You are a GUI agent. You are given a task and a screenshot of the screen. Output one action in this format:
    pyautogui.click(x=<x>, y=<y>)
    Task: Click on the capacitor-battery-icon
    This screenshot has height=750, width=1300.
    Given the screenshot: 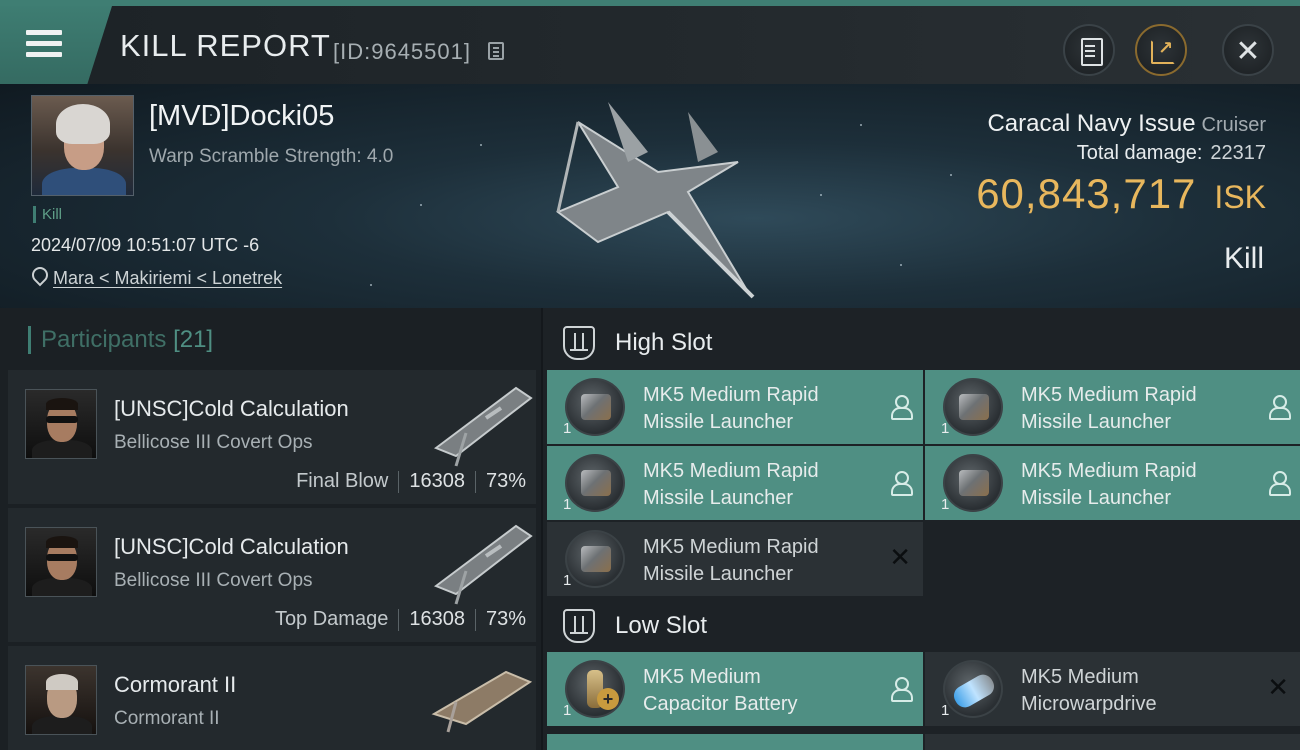 What is the action you would take?
    pyautogui.click(x=595, y=689)
    